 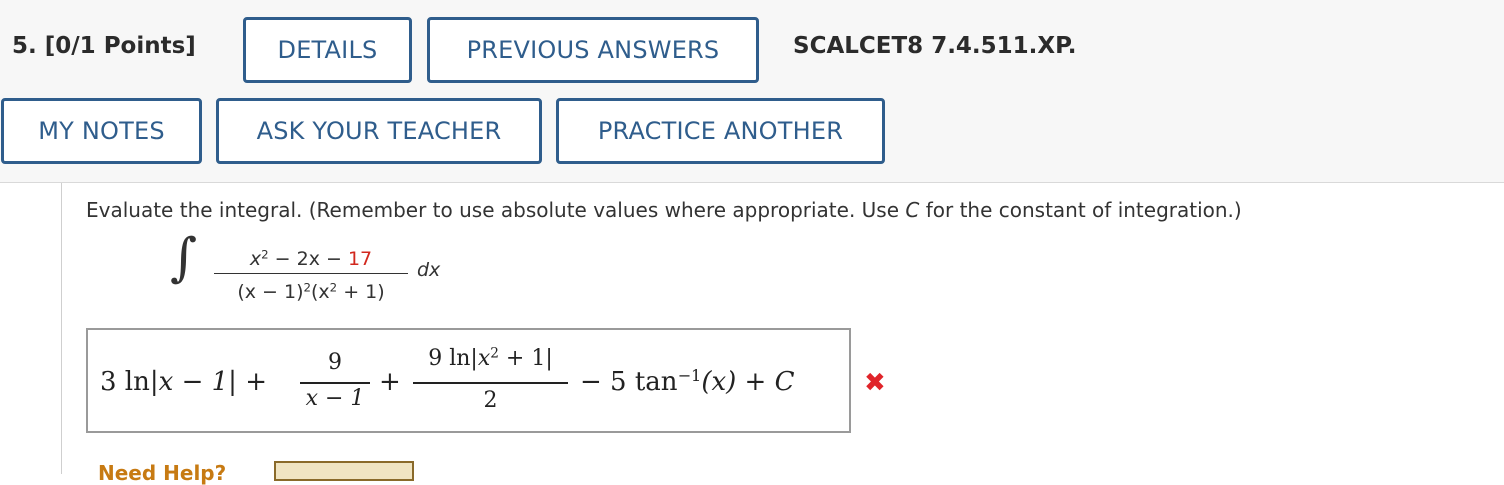 What do you see at coordinates (184, 258) in the screenshot?
I see `integral-sign: ∫` at bounding box center [184, 258].